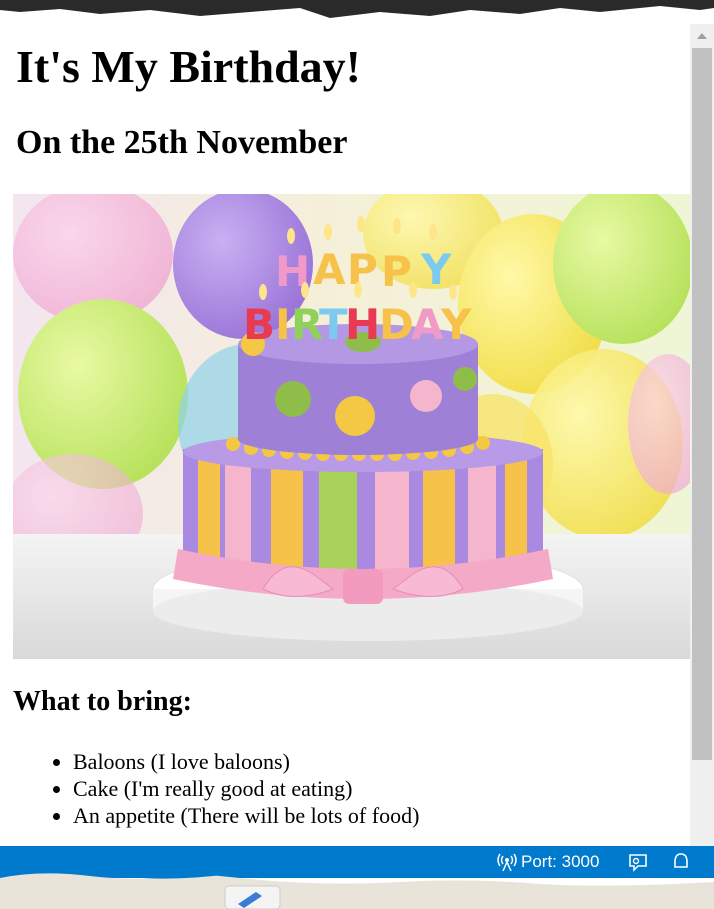  Describe the element at coordinates (182, 142) in the screenshot. I see `page-subtitle: On the 25th November` at that location.